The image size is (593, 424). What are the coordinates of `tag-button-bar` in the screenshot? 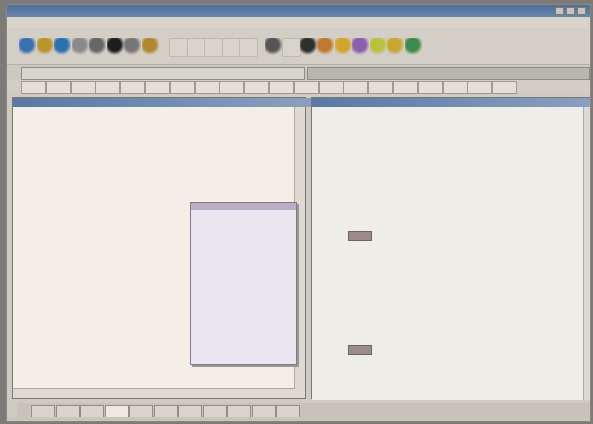 It's located at (298, 87).